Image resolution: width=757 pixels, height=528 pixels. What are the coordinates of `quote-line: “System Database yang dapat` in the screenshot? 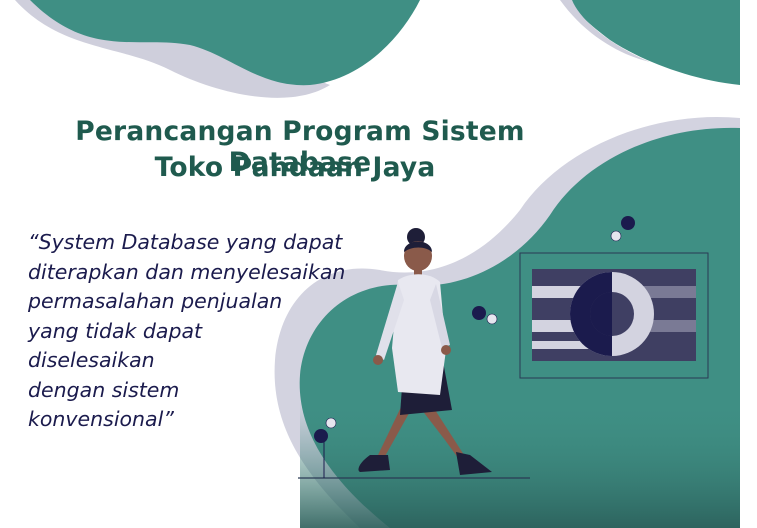 It's located at (185, 242).